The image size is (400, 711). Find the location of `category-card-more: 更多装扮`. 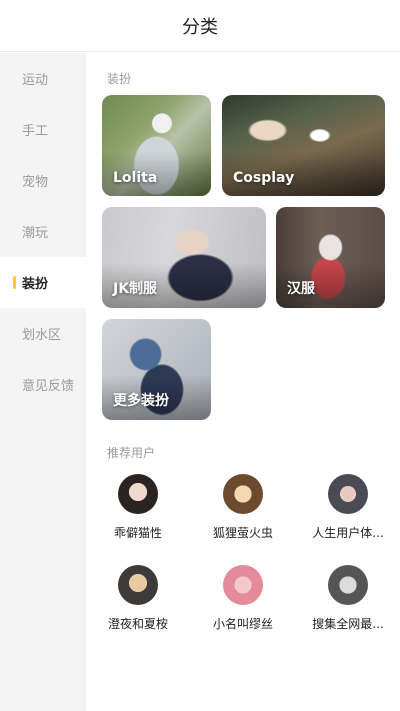

category-card-more: 更多装扮 is located at coordinates (156, 369).